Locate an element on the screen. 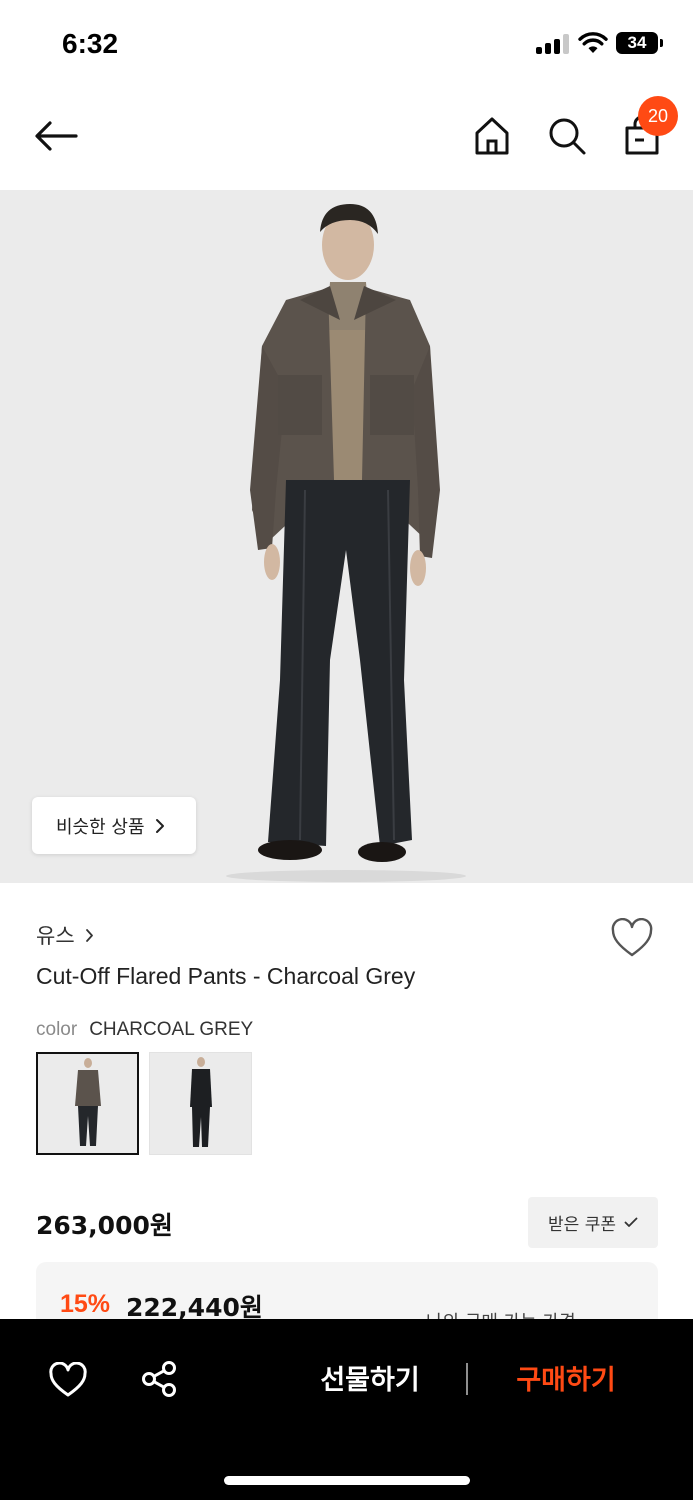 The image size is (693, 1500). battery-cap is located at coordinates (661, 43).